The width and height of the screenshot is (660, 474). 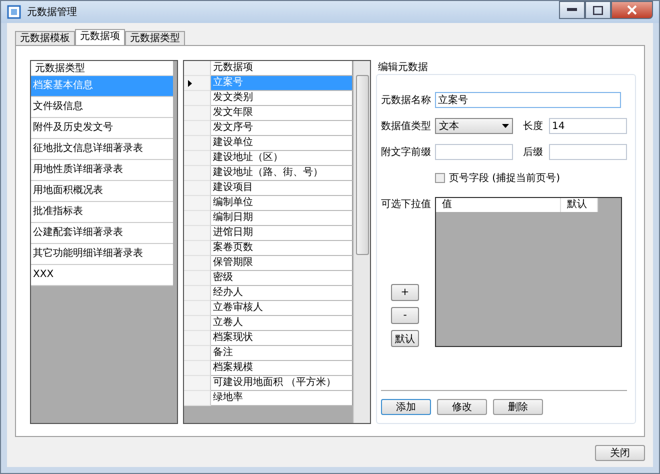 I want to click on caret-icon, so click(x=505, y=126).